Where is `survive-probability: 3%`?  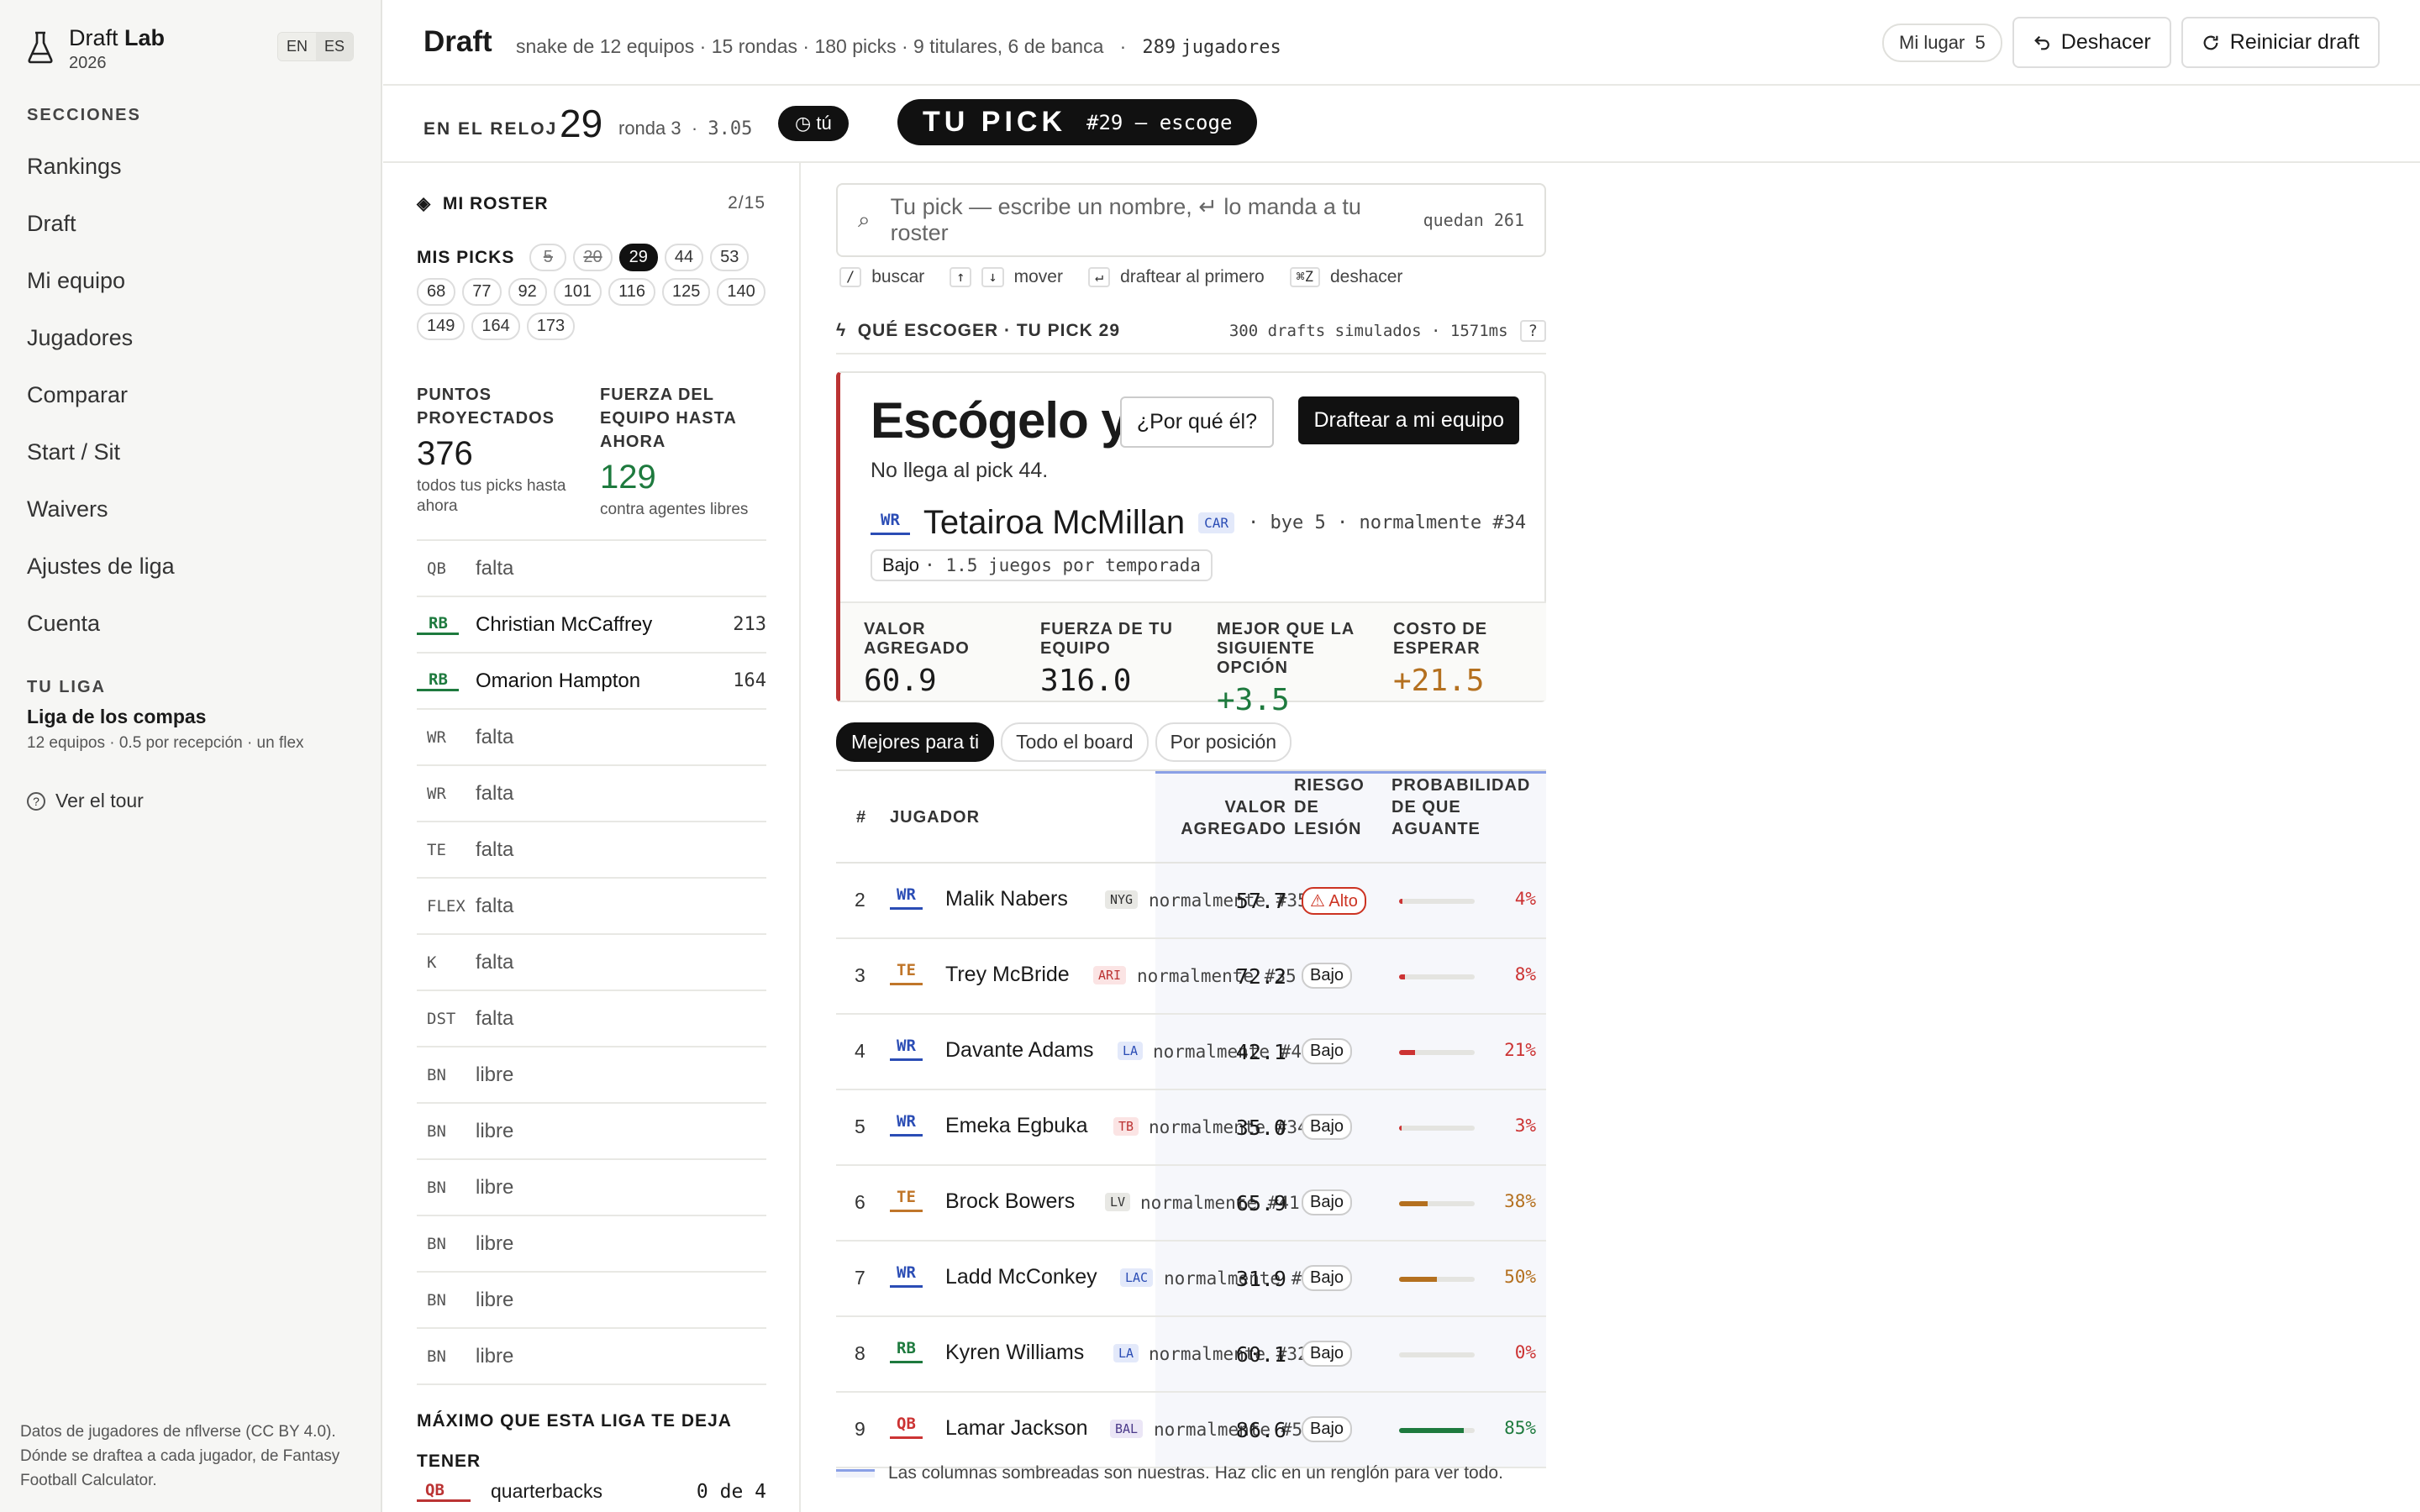
survive-probability: 3% is located at coordinates (1525, 1126).